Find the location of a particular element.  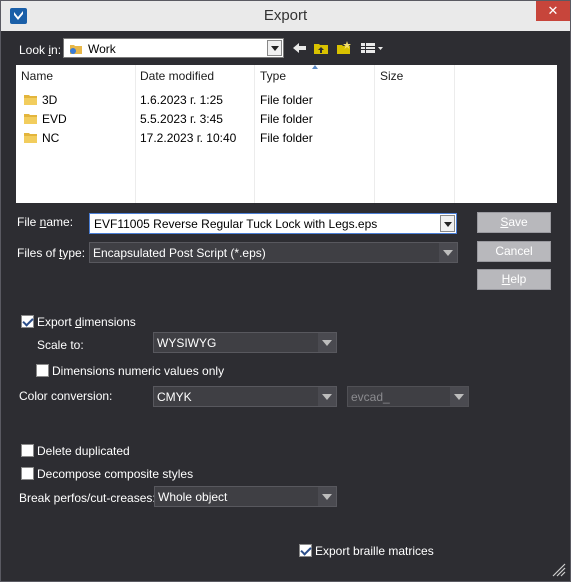

color-conversion-dropdown: CMYK is located at coordinates (245, 396).